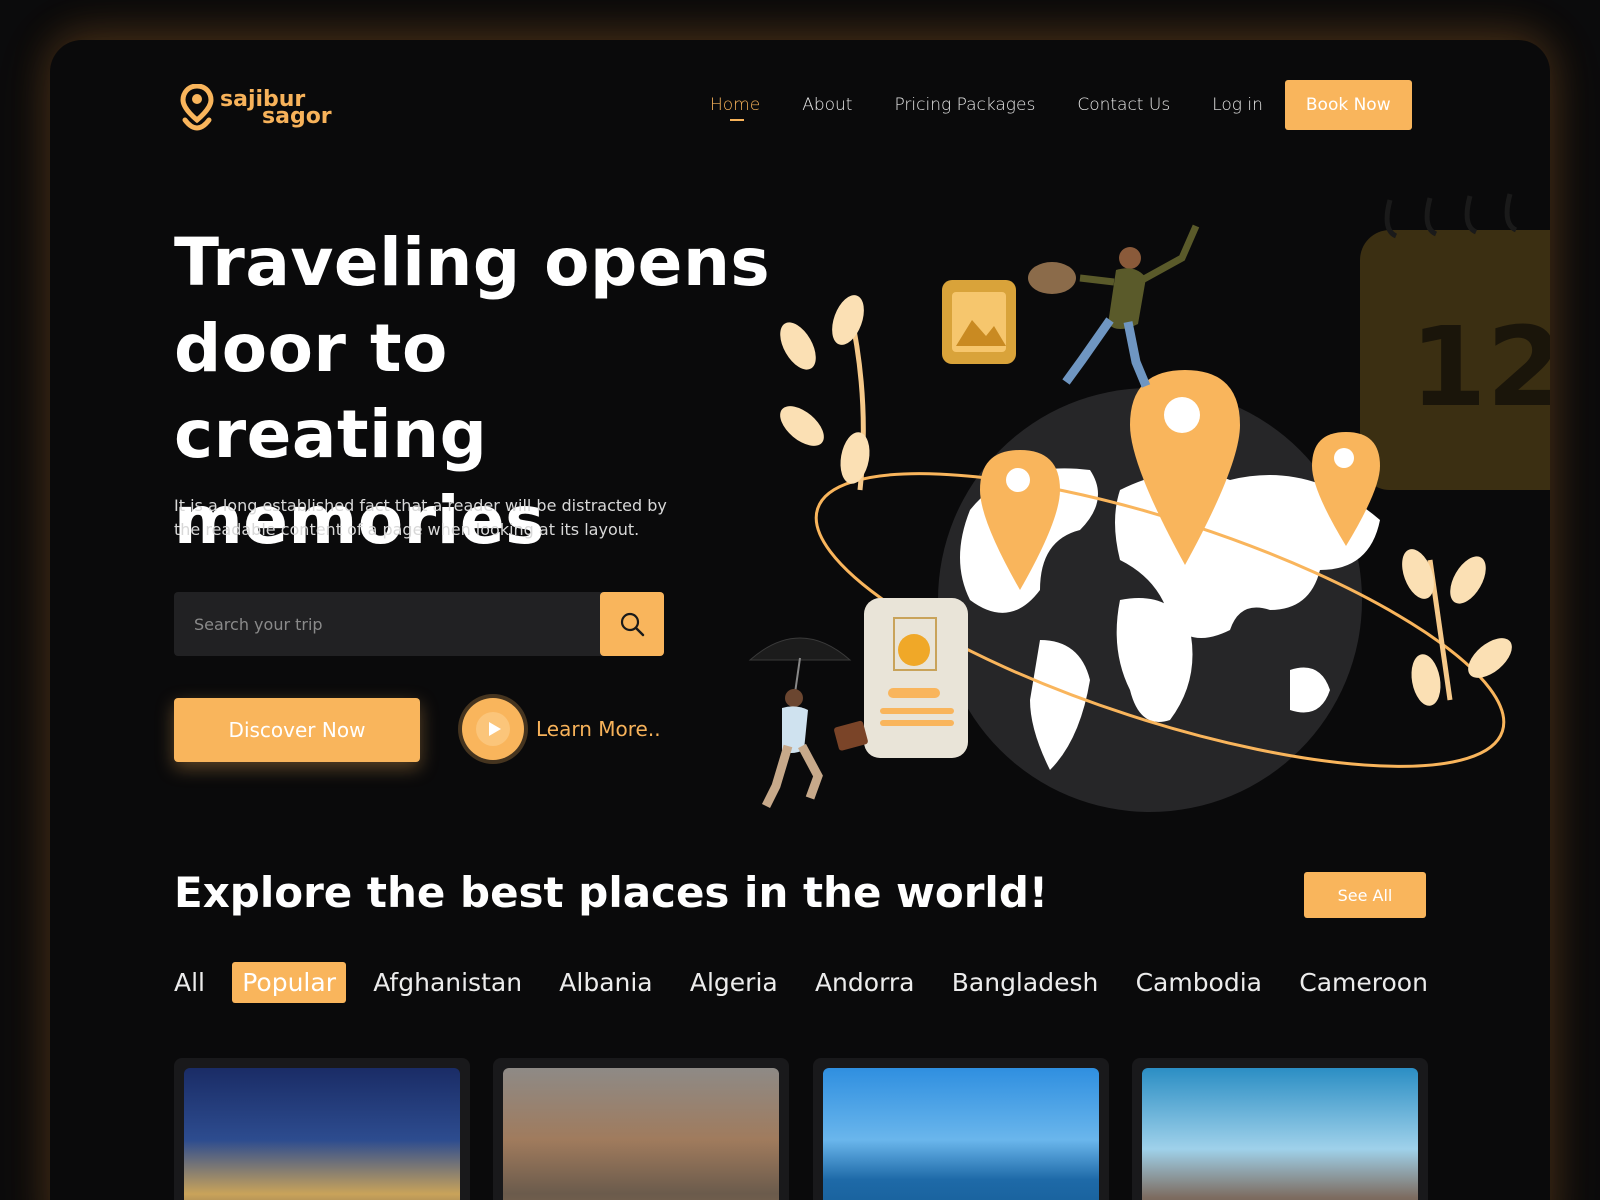 The height and width of the screenshot is (1200, 1600). Describe the element at coordinates (1480, 367) in the screenshot. I see `calendar-number: 12` at that location.